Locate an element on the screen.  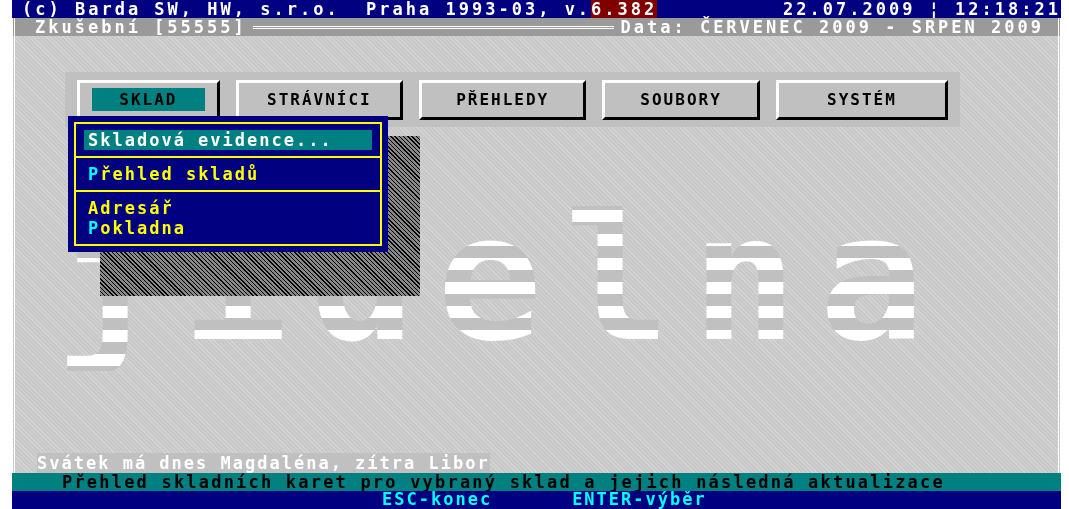
menu-tab: SOUBORY is located at coordinates (681, 99).